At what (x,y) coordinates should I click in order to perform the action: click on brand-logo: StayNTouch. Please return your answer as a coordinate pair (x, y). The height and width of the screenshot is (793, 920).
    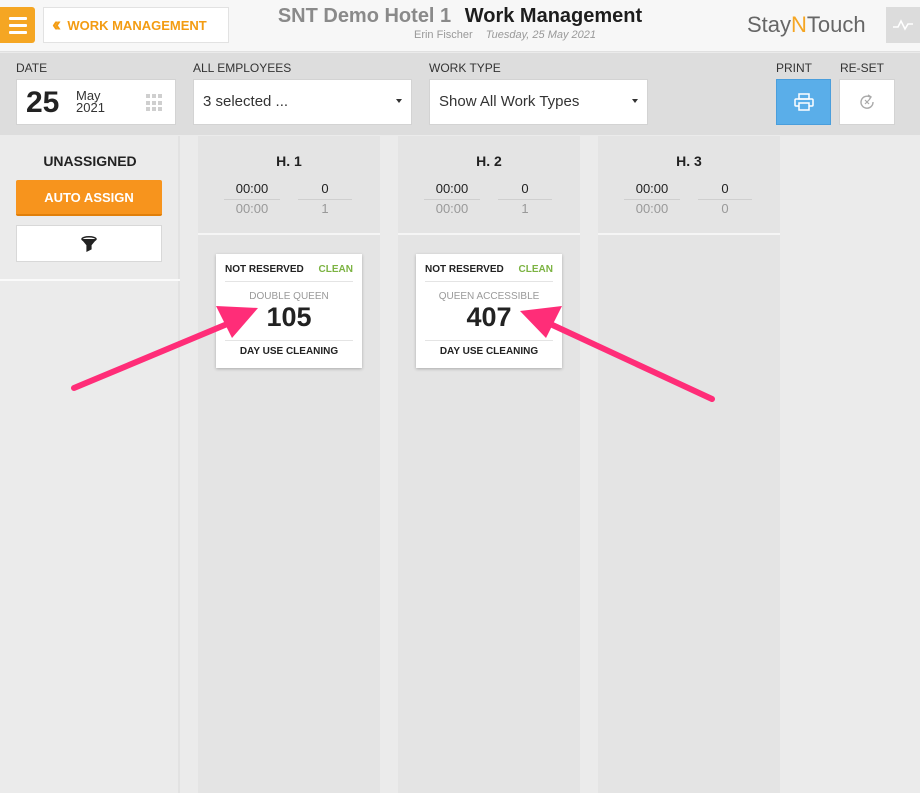
    Looking at the image, I should click on (806, 24).